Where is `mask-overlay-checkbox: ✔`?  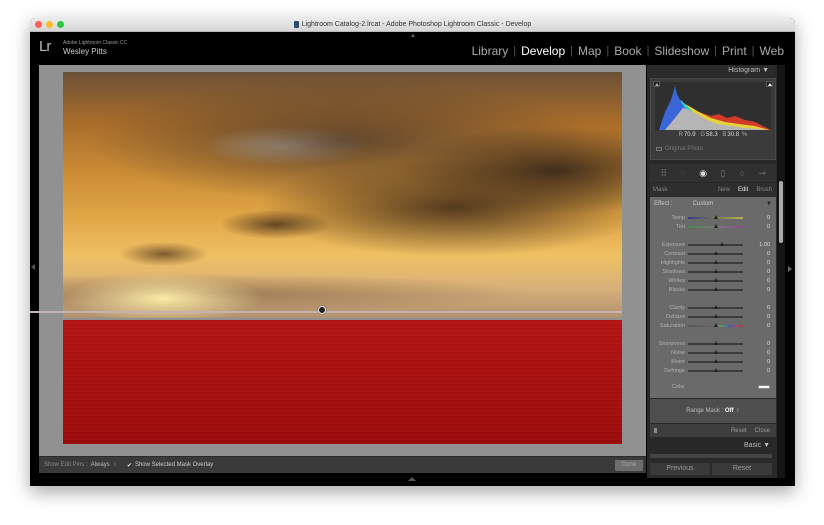
mask-overlay-checkbox: ✔ is located at coordinates (129, 465).